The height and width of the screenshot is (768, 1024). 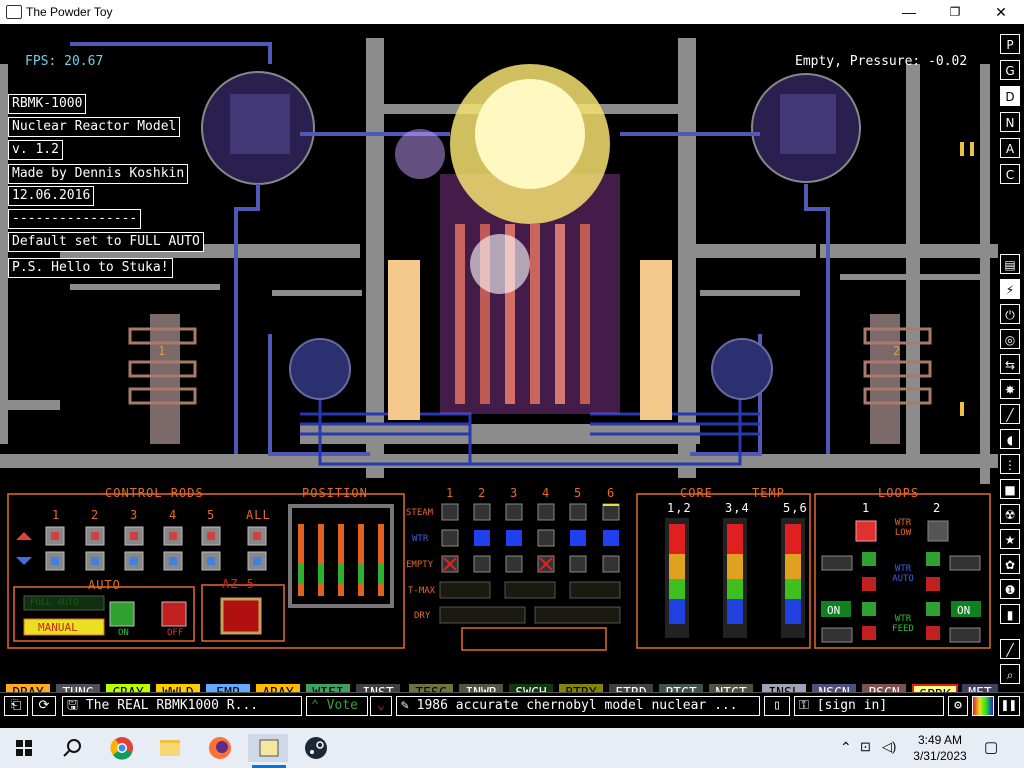 I want to click on water-auto-label: WTR AUTO, so click(x=903, y=574).